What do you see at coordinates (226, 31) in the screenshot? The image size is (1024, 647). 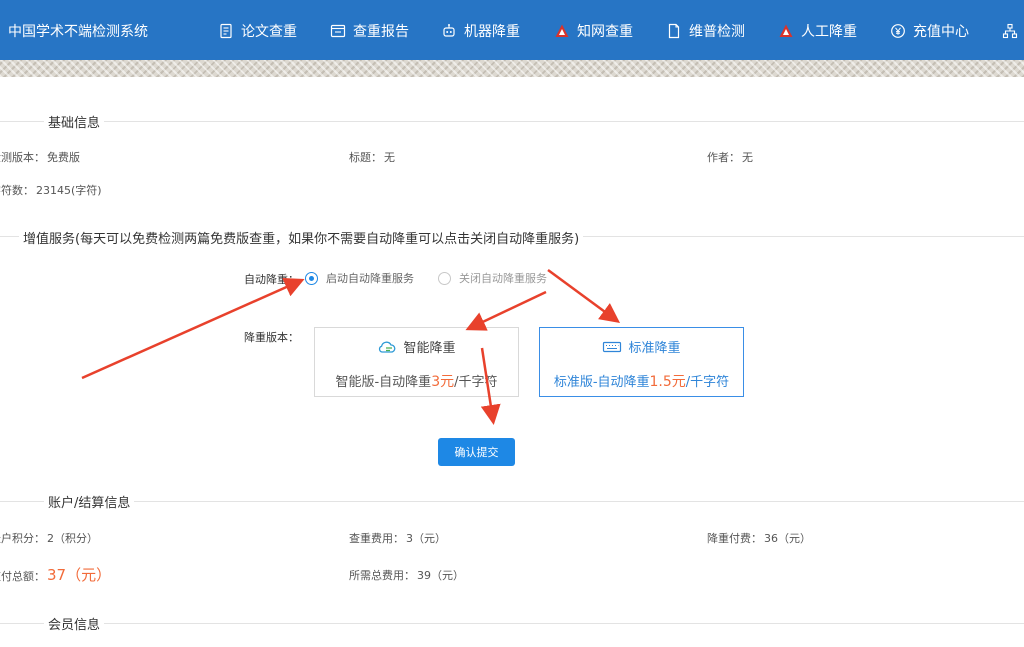 I see `document-icon` at bounding box center [226, 31].